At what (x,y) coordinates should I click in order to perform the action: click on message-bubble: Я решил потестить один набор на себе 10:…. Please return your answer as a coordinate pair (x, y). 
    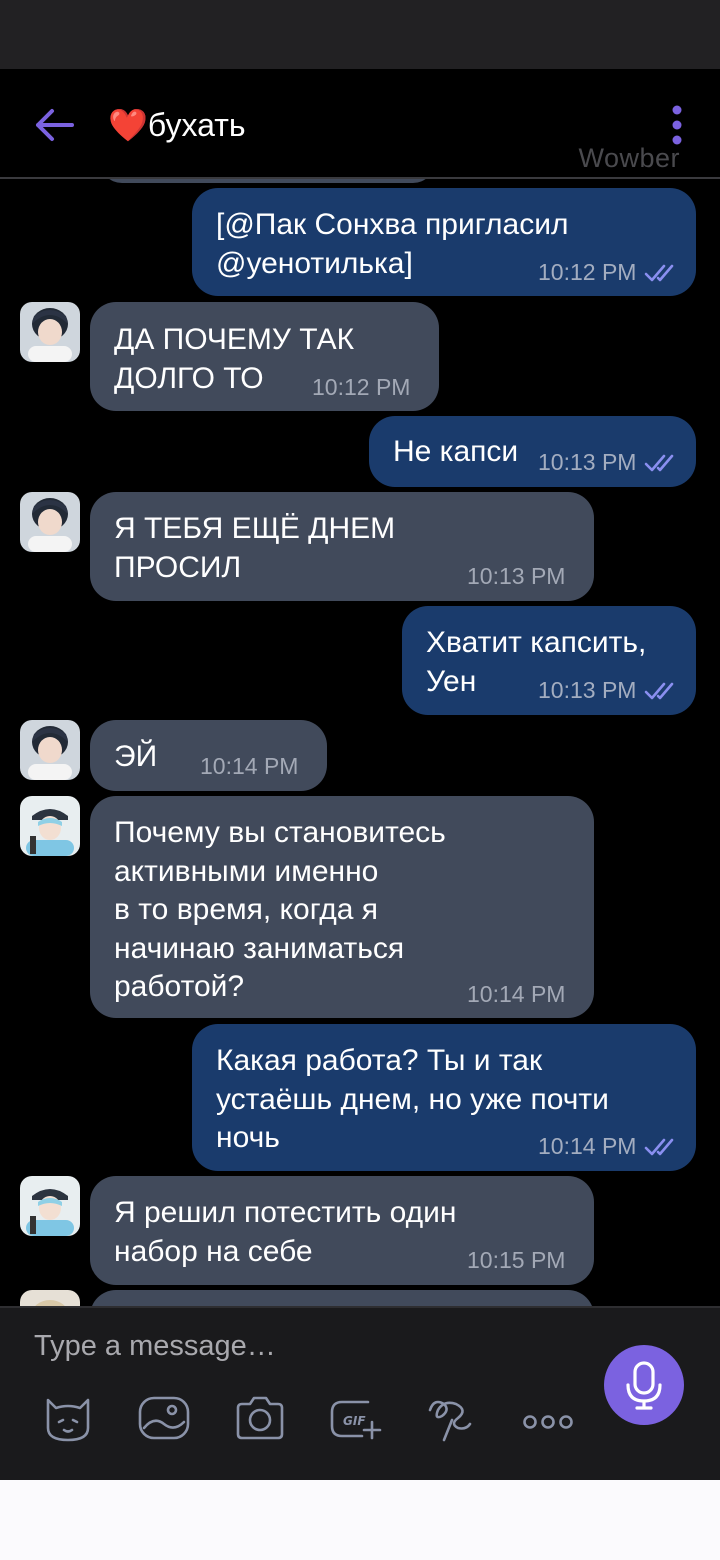
    Looking at the image, I should click on (342, 1230).